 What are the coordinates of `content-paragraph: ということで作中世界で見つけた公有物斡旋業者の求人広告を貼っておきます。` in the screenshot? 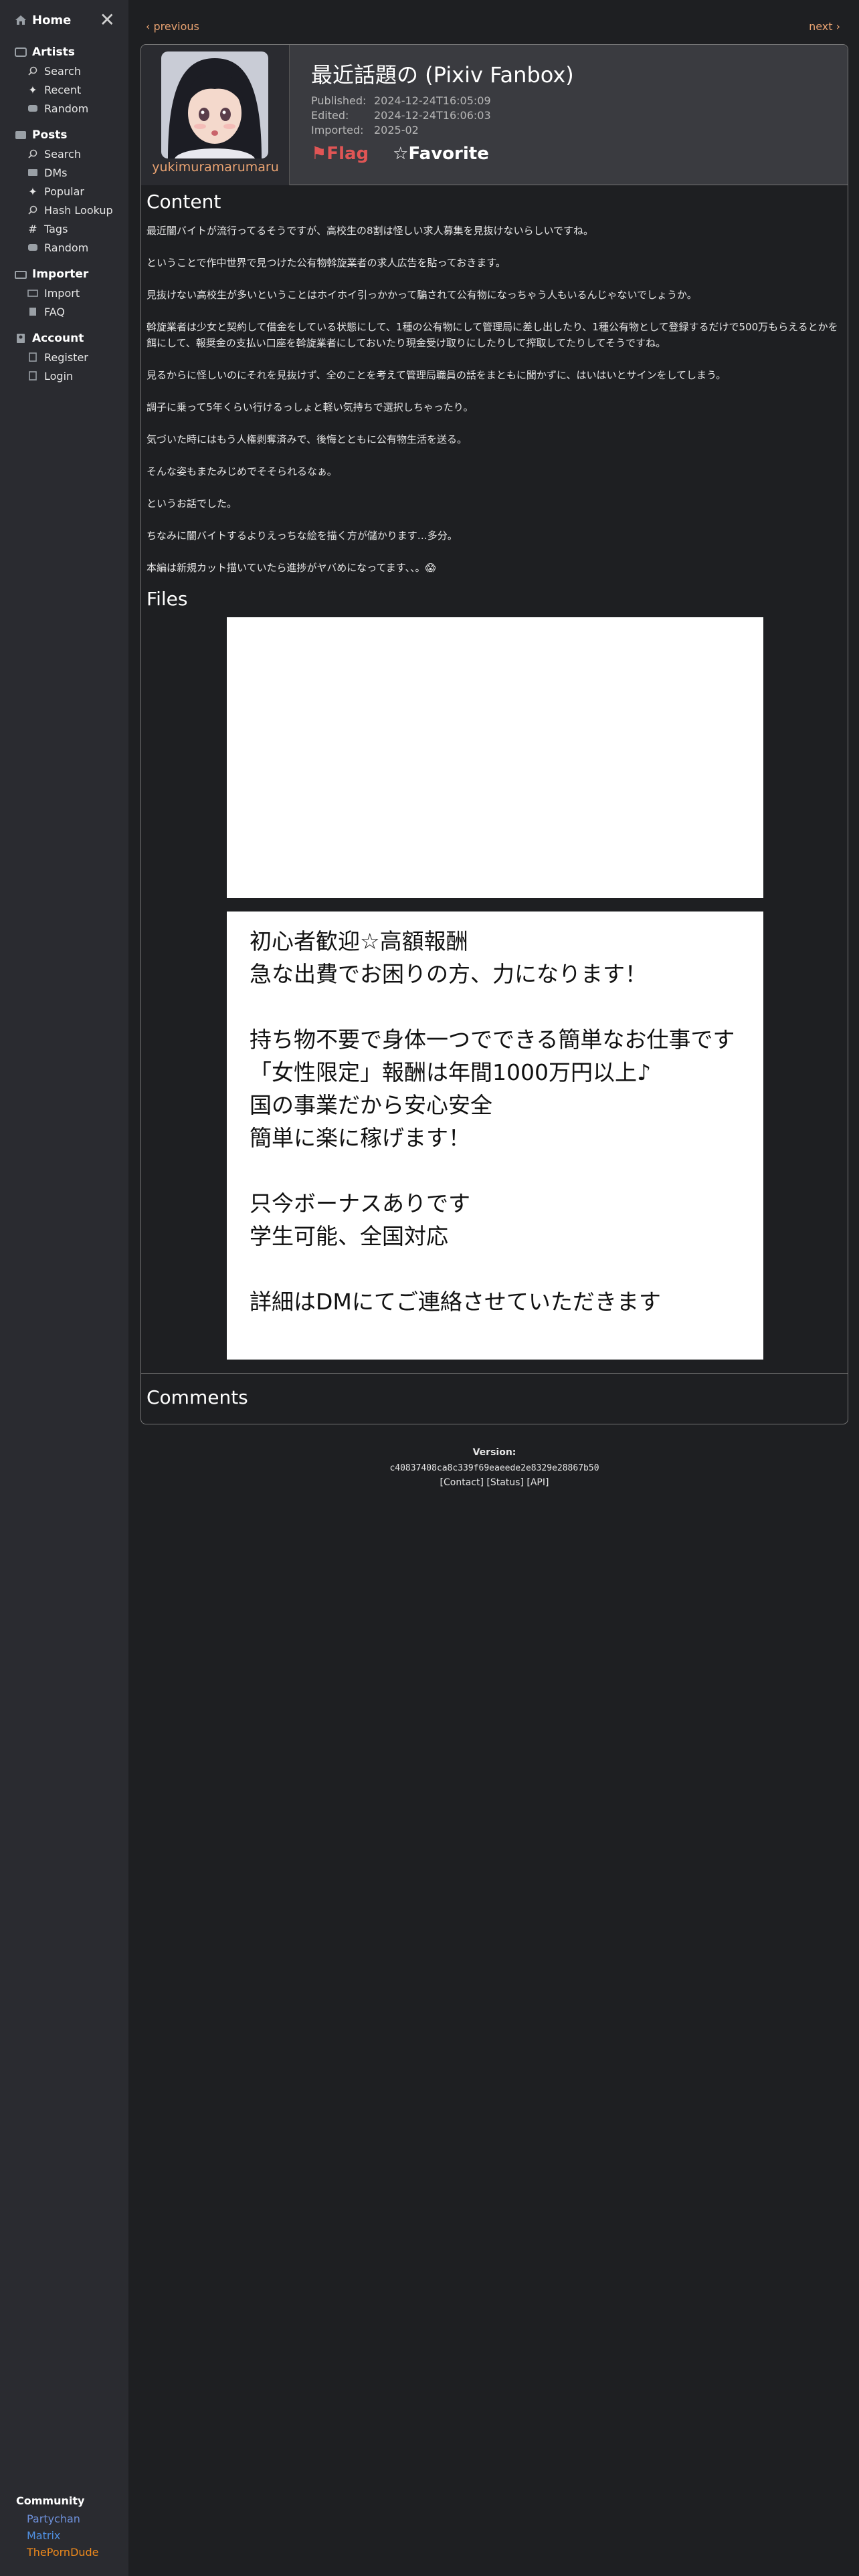 It's located at (326, 263).